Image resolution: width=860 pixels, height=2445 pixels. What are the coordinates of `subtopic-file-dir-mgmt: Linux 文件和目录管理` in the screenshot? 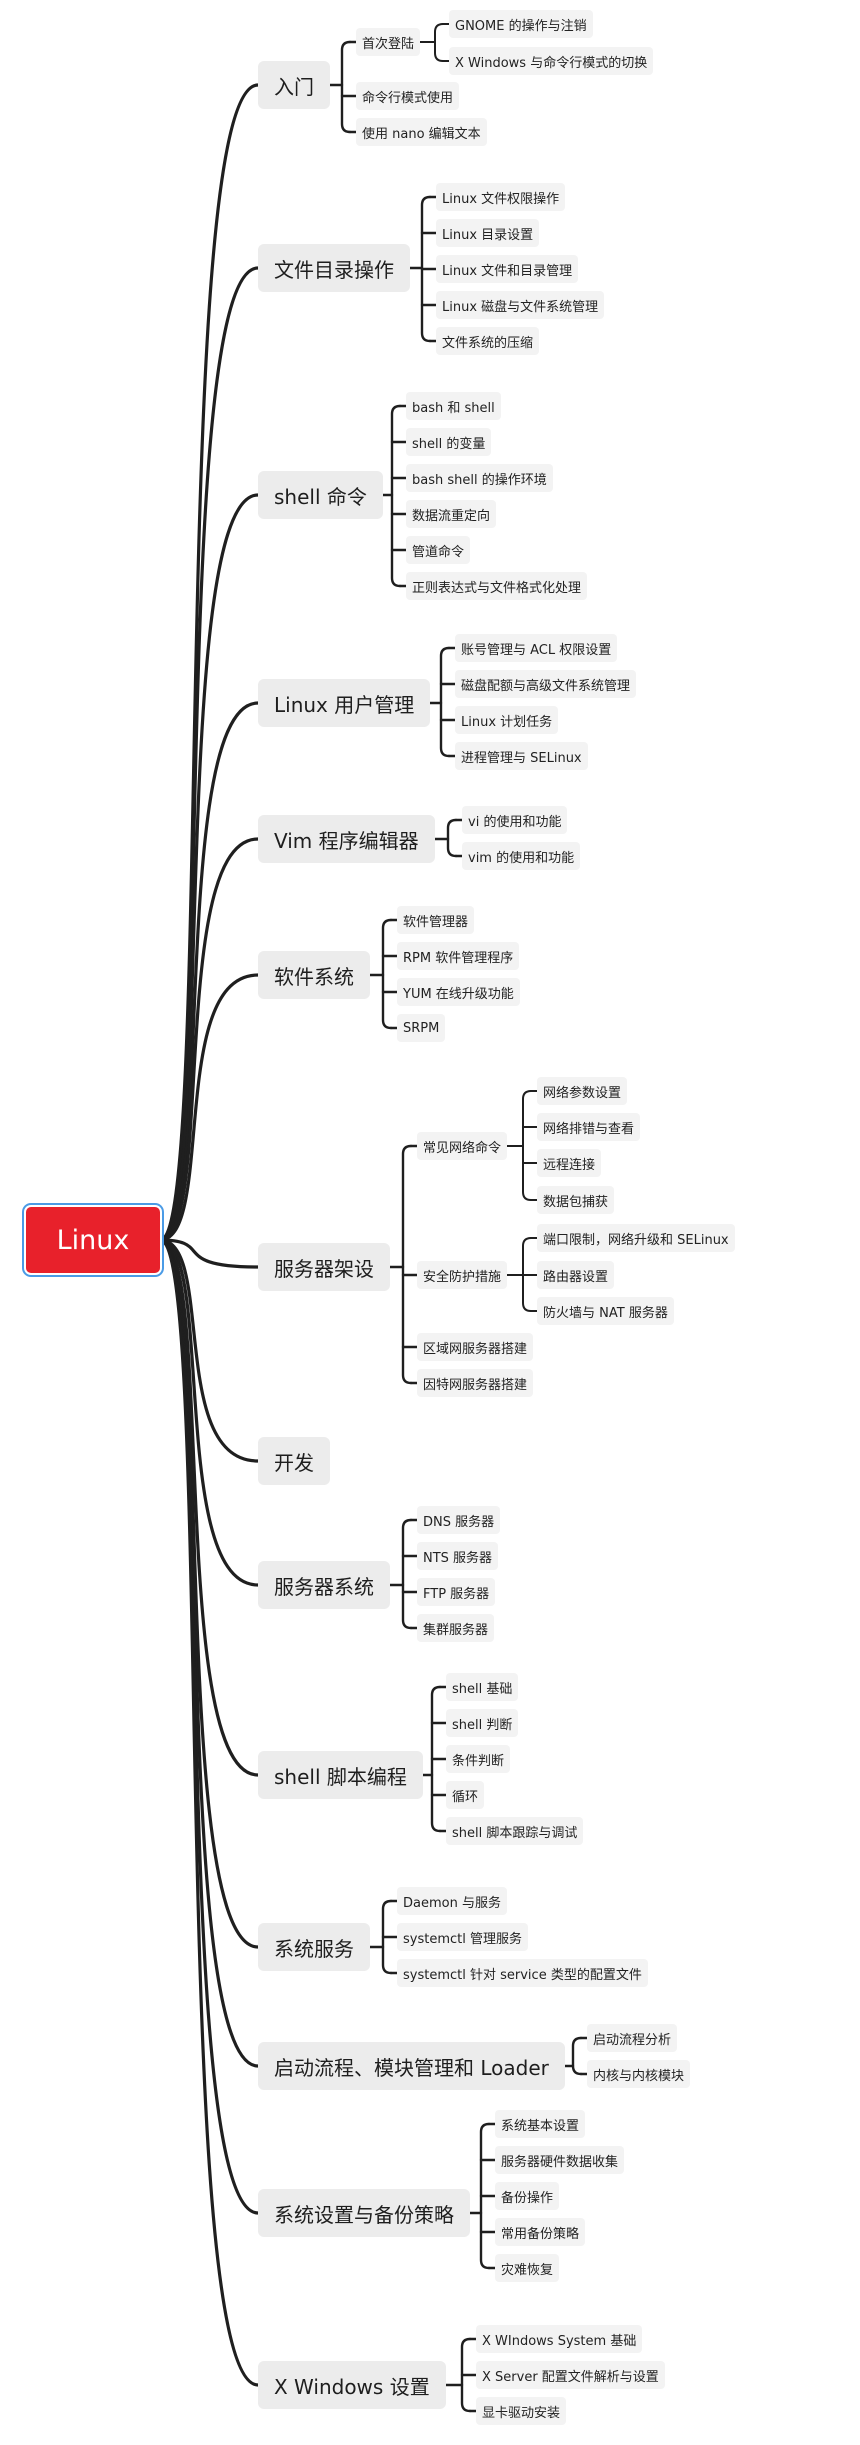 It's located at (507, 269).